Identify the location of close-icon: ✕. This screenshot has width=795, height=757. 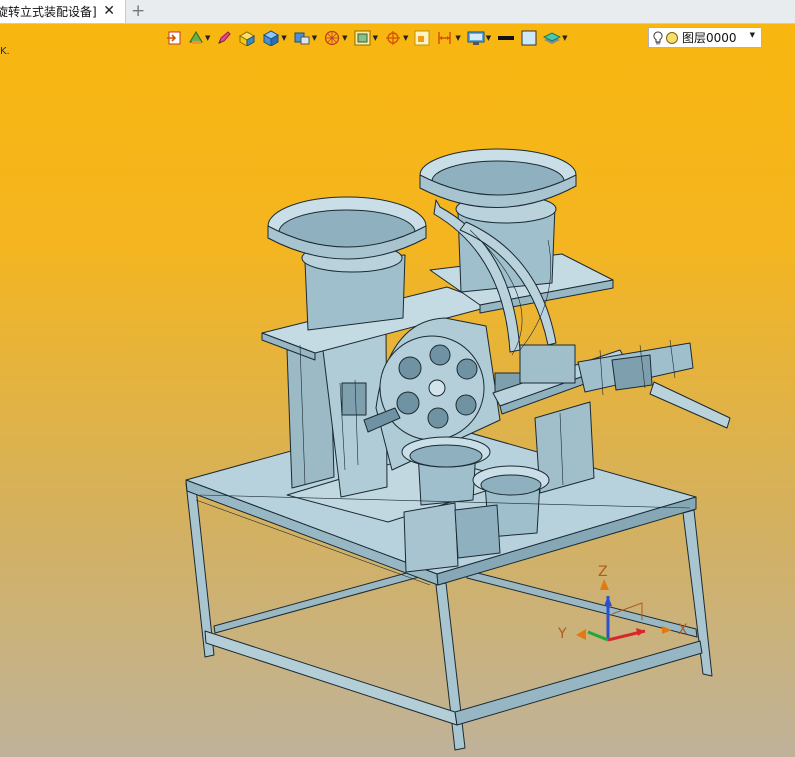
(109, 11).